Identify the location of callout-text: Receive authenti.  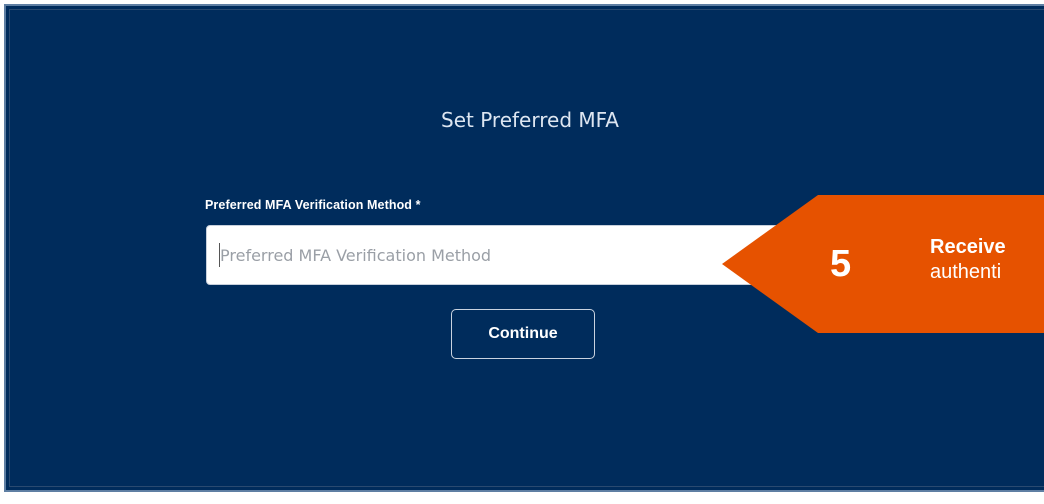
(987, 260).